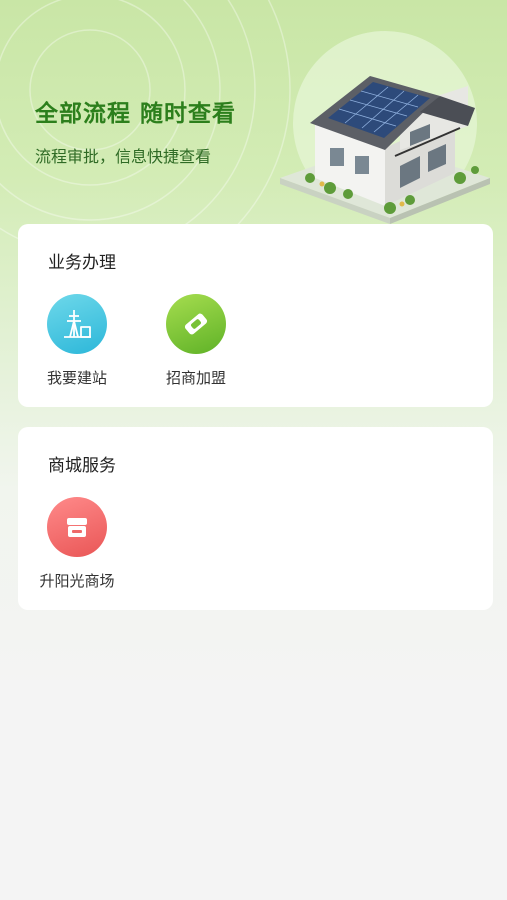  I want to click on store-icon, so click(77, 527).